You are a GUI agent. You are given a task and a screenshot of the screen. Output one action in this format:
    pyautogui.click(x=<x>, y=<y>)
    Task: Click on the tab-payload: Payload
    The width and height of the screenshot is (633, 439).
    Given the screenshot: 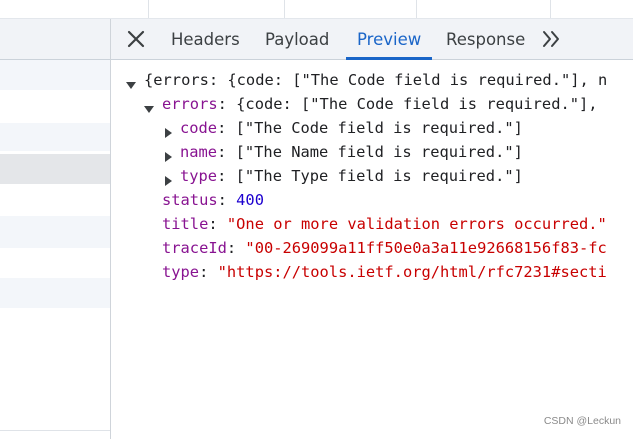 What is the action you would take?
    pyautogui.click(x=297, y=39)
    